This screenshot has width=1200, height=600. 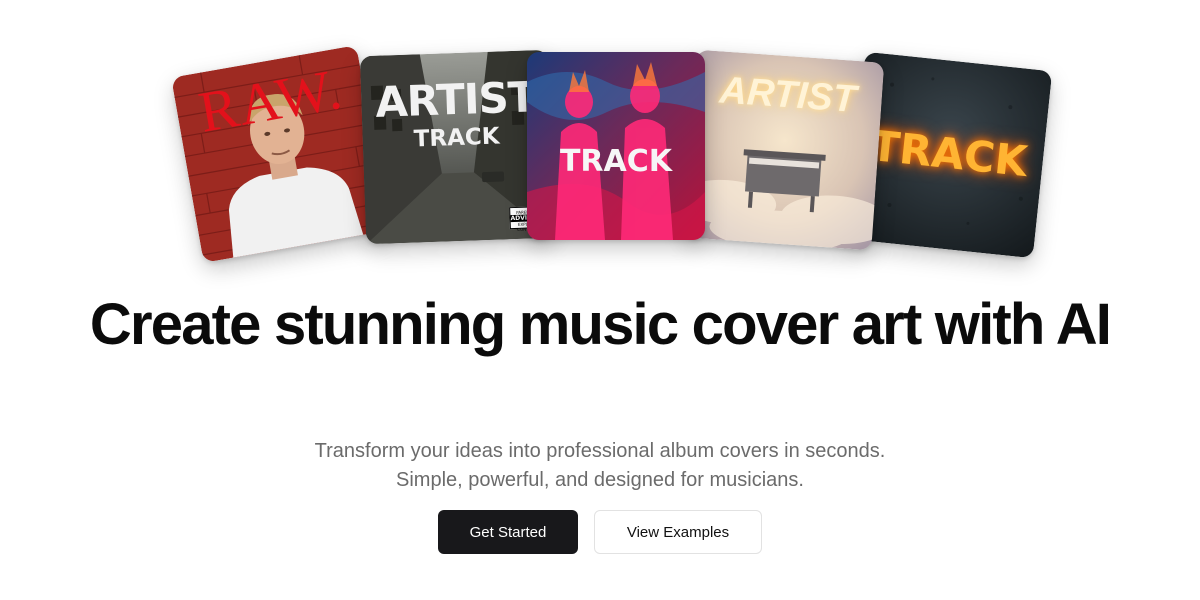 I want to click on hero-actions: Get Started View Examples, so click(x=600, y=532).